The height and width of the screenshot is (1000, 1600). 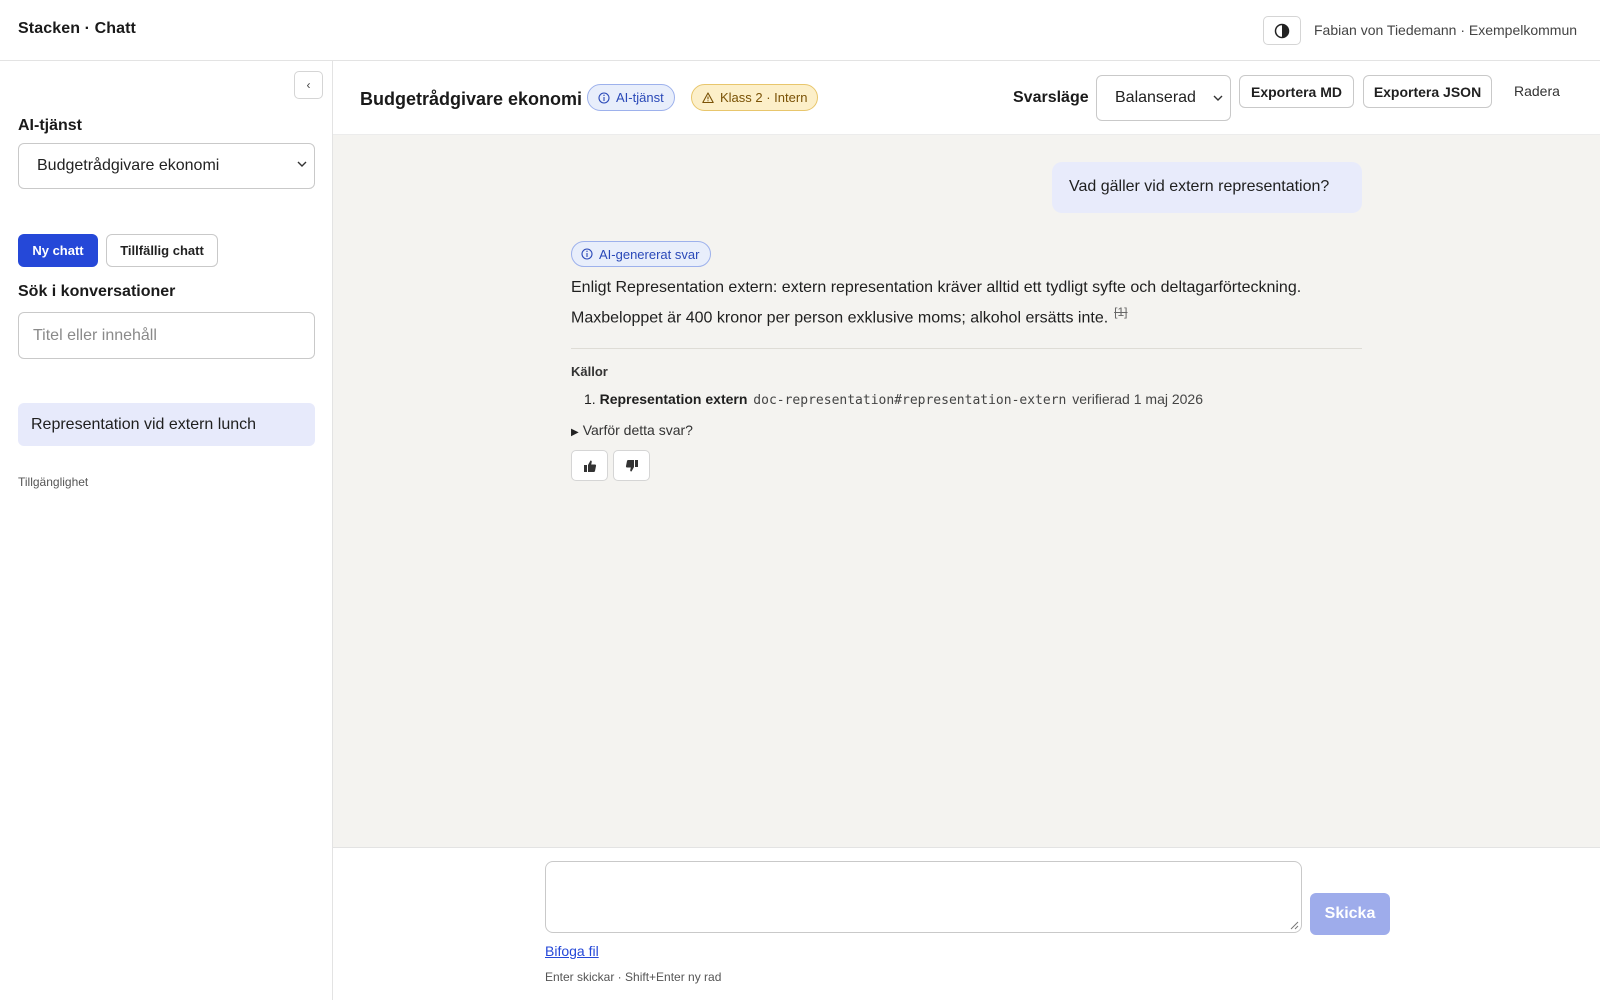 What do you see at coordinates (162, 250) in the screenshot?
I see `temporary-chat-button: Tillfällig chatt` at bounding box center [162, 250].